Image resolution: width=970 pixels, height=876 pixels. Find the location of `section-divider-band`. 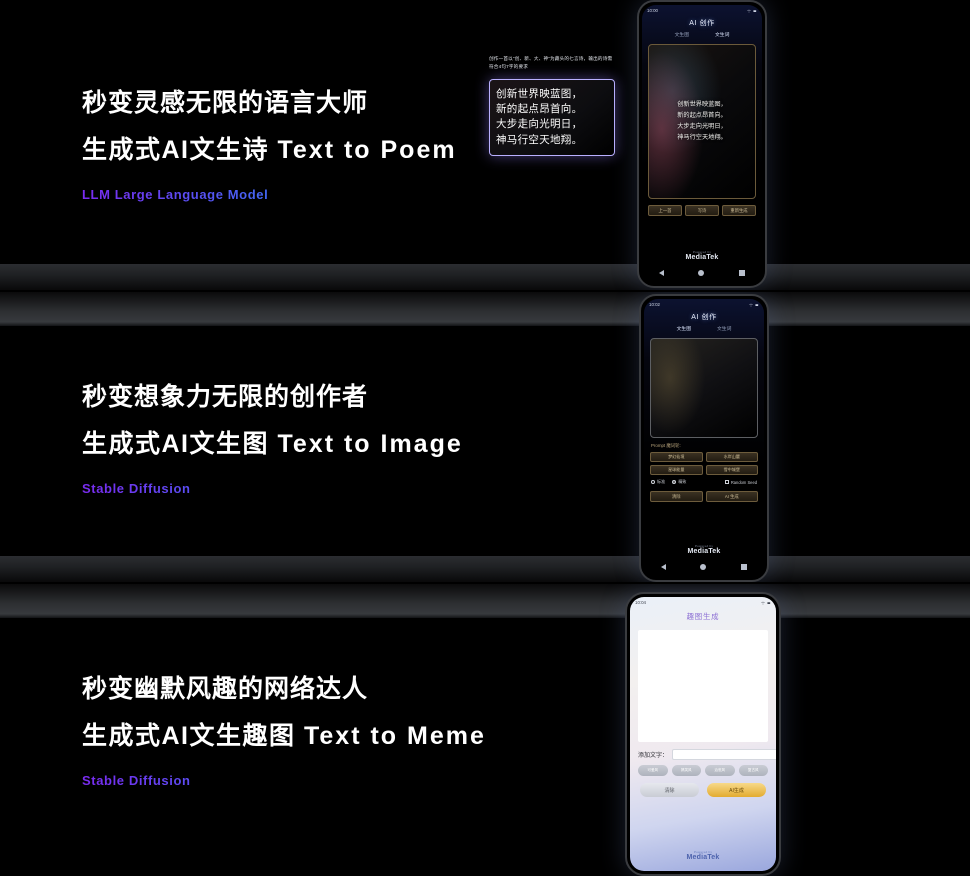

section-divider-band is located at coordinates (485, 277).